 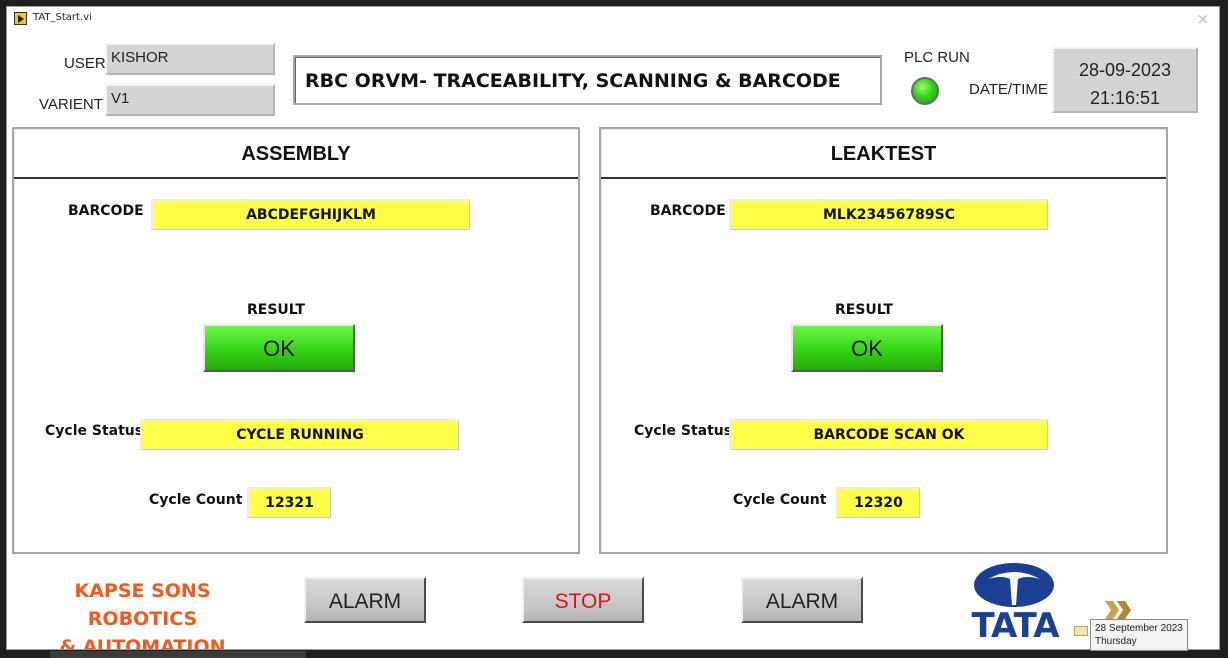 I want to click on tata-wordmark: TATA, so click(x=1015, y=626).